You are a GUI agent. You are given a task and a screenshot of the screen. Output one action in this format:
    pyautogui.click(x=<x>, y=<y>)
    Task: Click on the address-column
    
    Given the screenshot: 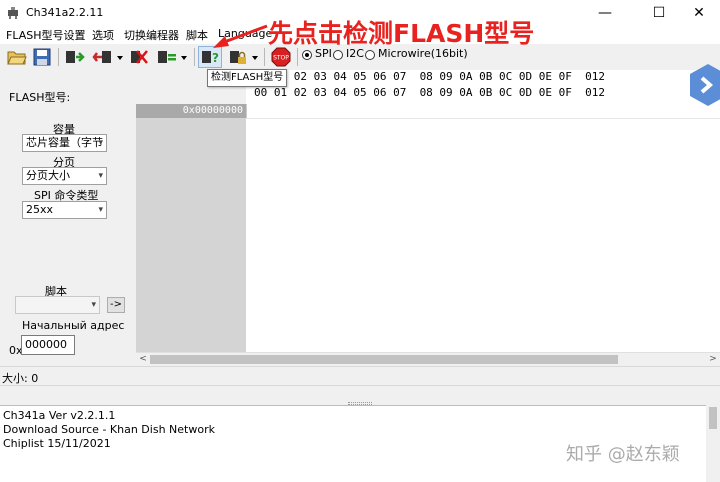 What is the action you would take?
    pyautogui.click(x=191, y=228)
    